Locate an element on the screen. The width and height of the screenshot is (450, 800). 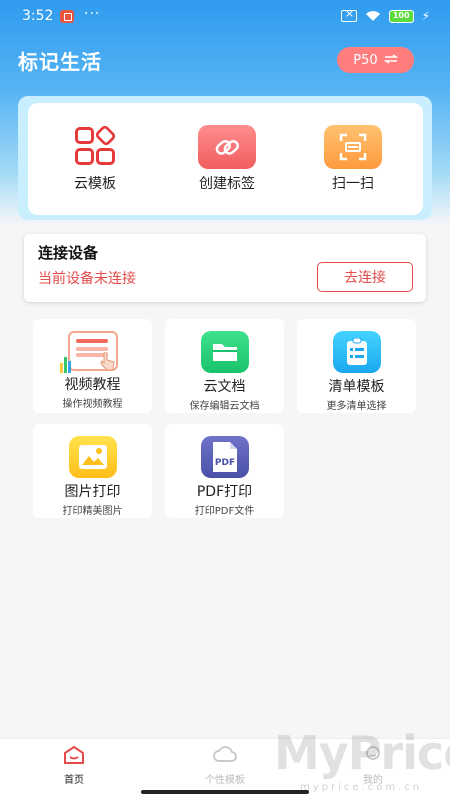
quick-action-label: 创建标签 is located at coordinates (227, 184).